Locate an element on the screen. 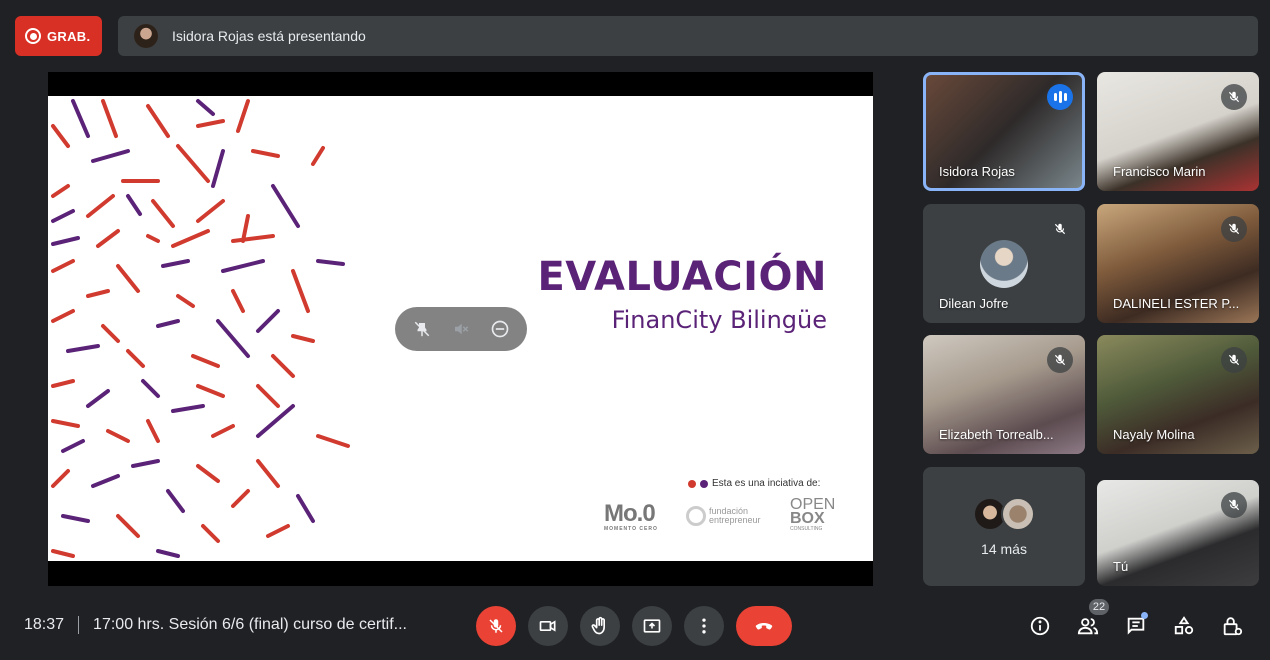 The width and height of the screenshot is (1270, 660). momento-cero-logo: Mo.0 MOMENTO CERO is located at coordinates (631, 516).